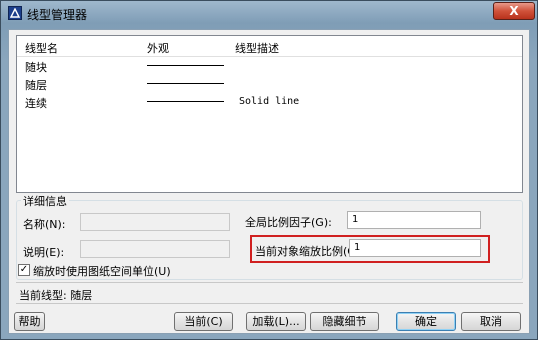  I want to click on paperspace-units-checkbox: ✓, so click(24, 270).